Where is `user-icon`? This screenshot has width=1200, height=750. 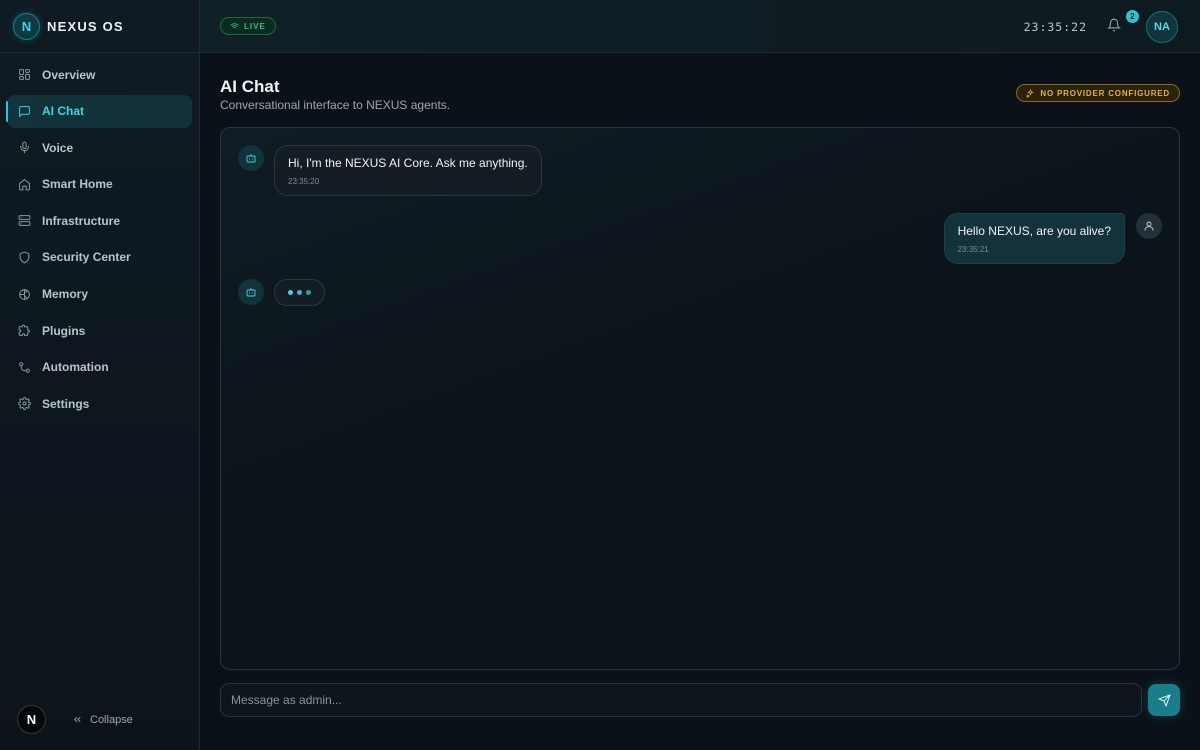 user-icon is located at coordinates (1149, 226).